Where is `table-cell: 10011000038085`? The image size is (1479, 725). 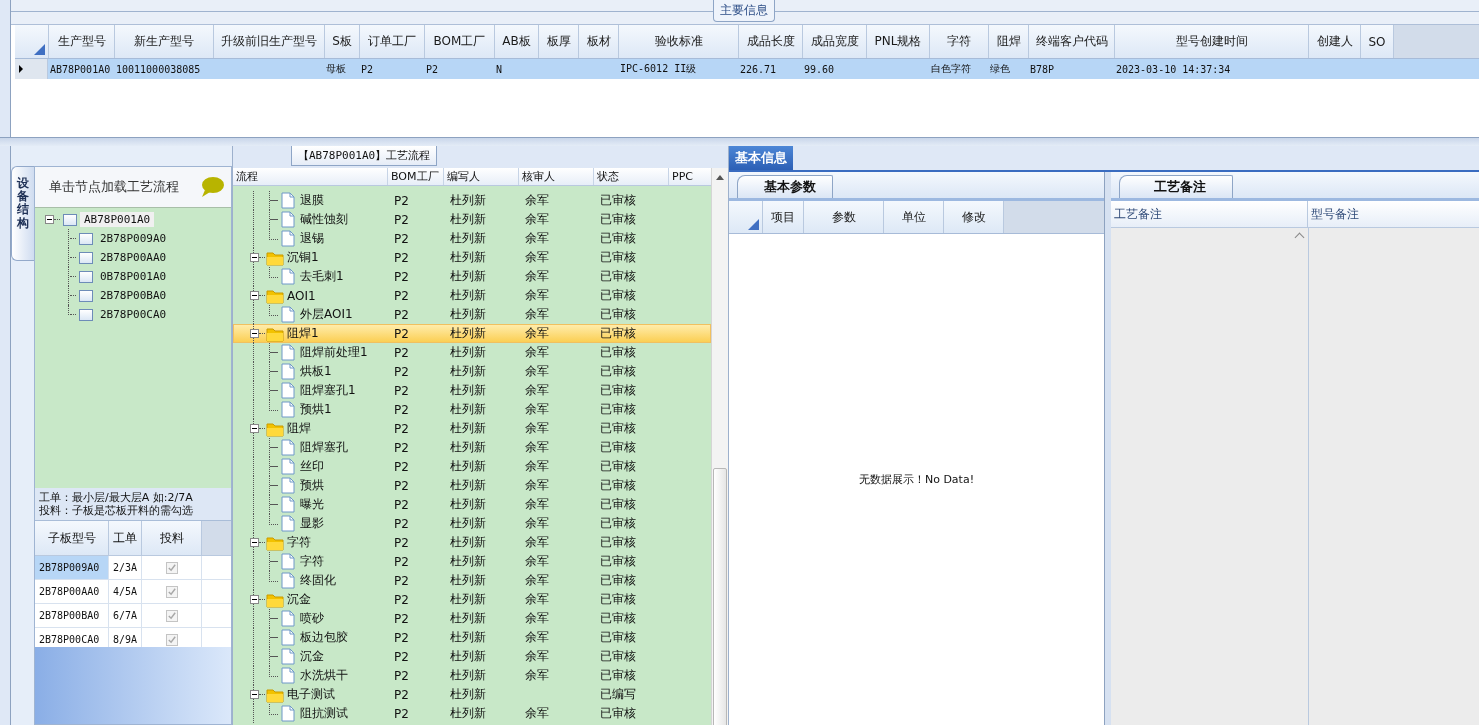
table-cell: 10011000038085 is located at coordinates (158, 69).